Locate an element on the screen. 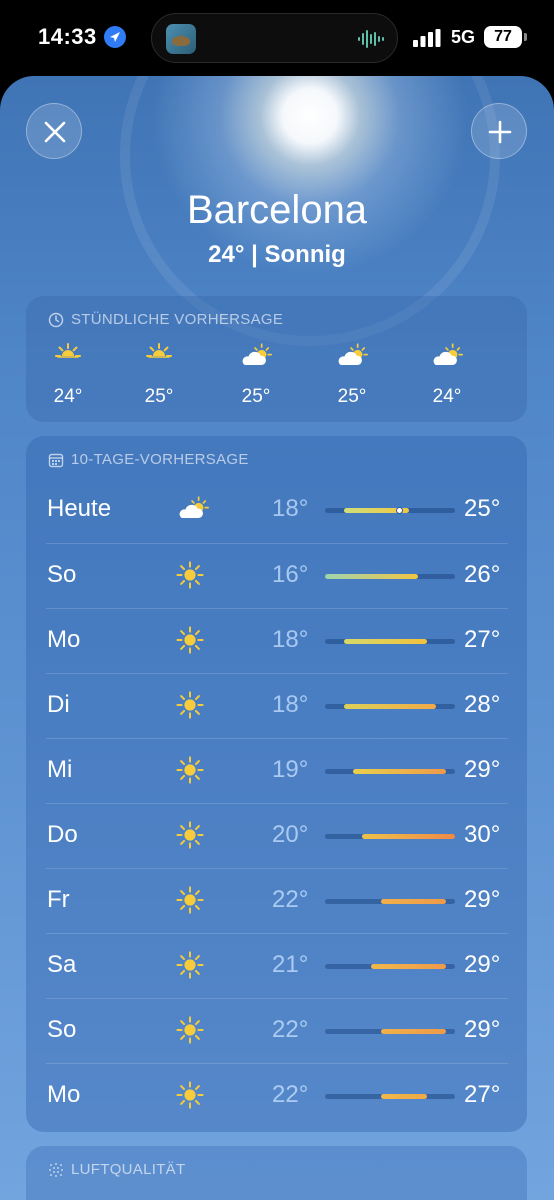 The width and height of the screenshot is (554, 1200). forecast-day: Sa is located at coordinates (62, 964).